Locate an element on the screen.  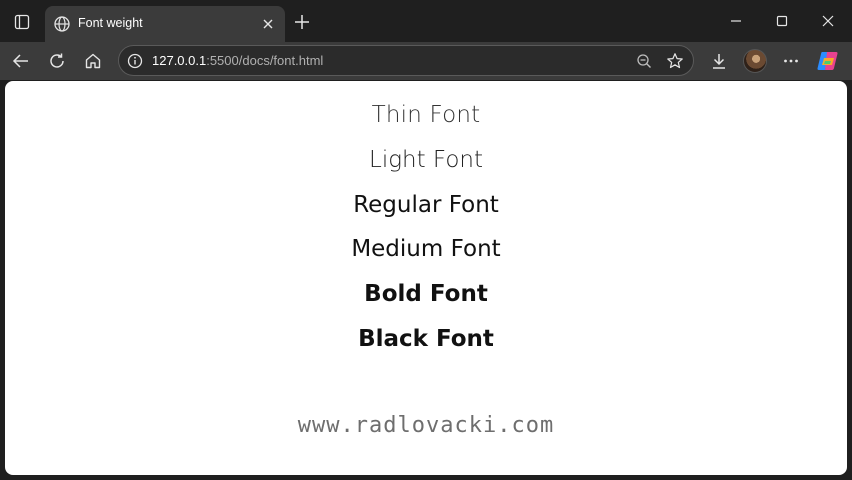
new-tab-icon is located at coordinates (302, 22).